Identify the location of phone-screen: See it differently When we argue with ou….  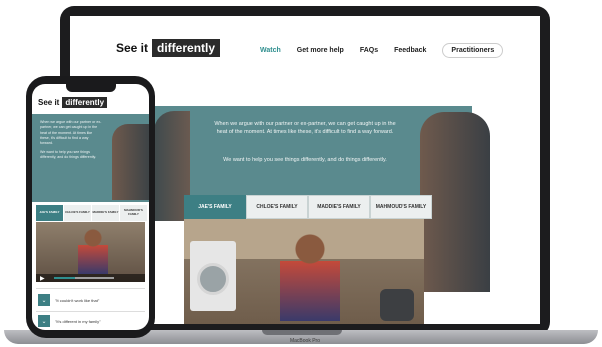
(90, 207).